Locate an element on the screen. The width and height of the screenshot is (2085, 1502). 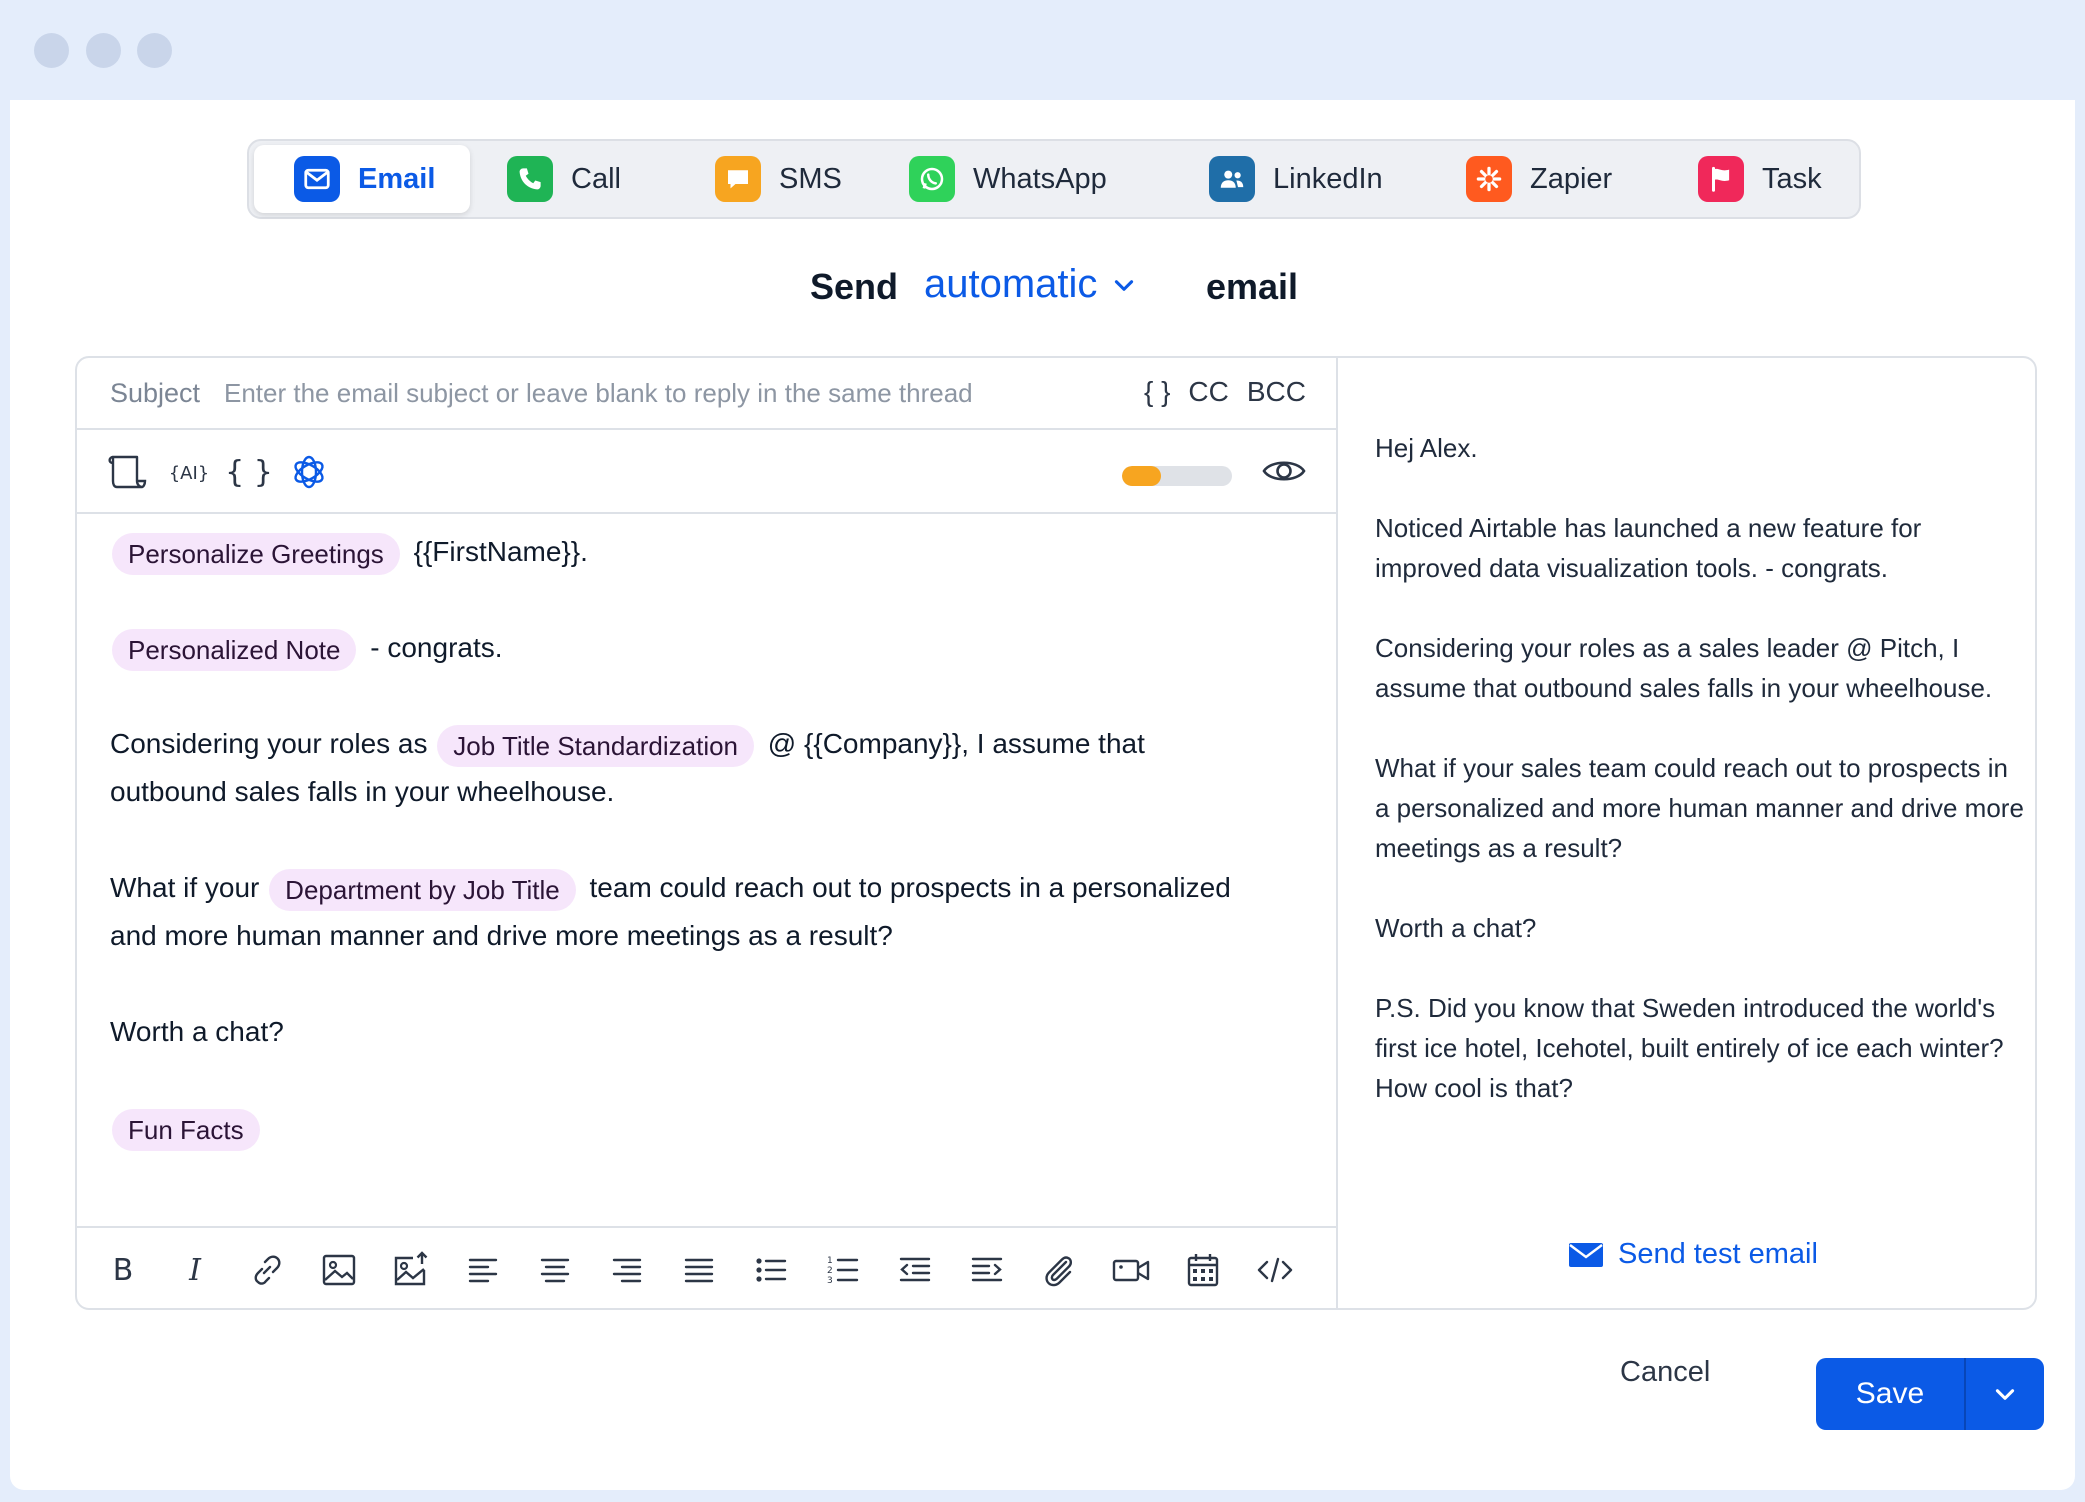
quality-meter is located at coordinates (1177, 476).